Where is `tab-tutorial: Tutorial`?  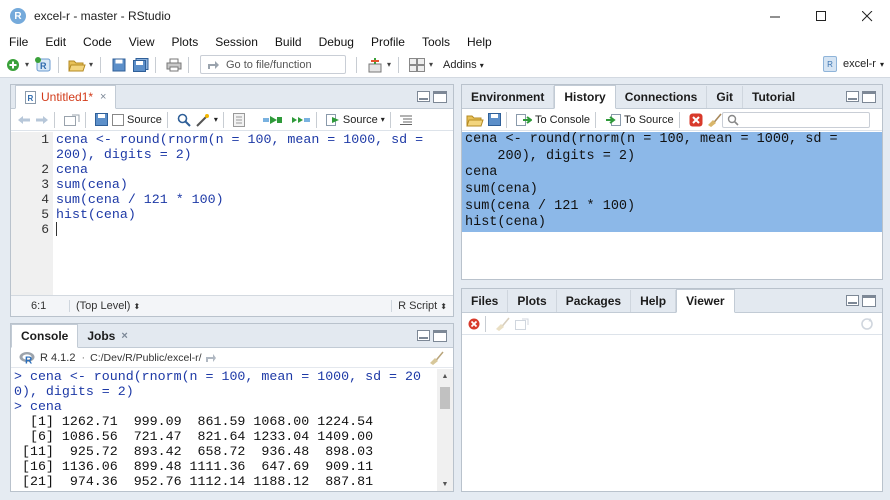 tab-tutorial: Tutorial is located at coordinates (773, 97).